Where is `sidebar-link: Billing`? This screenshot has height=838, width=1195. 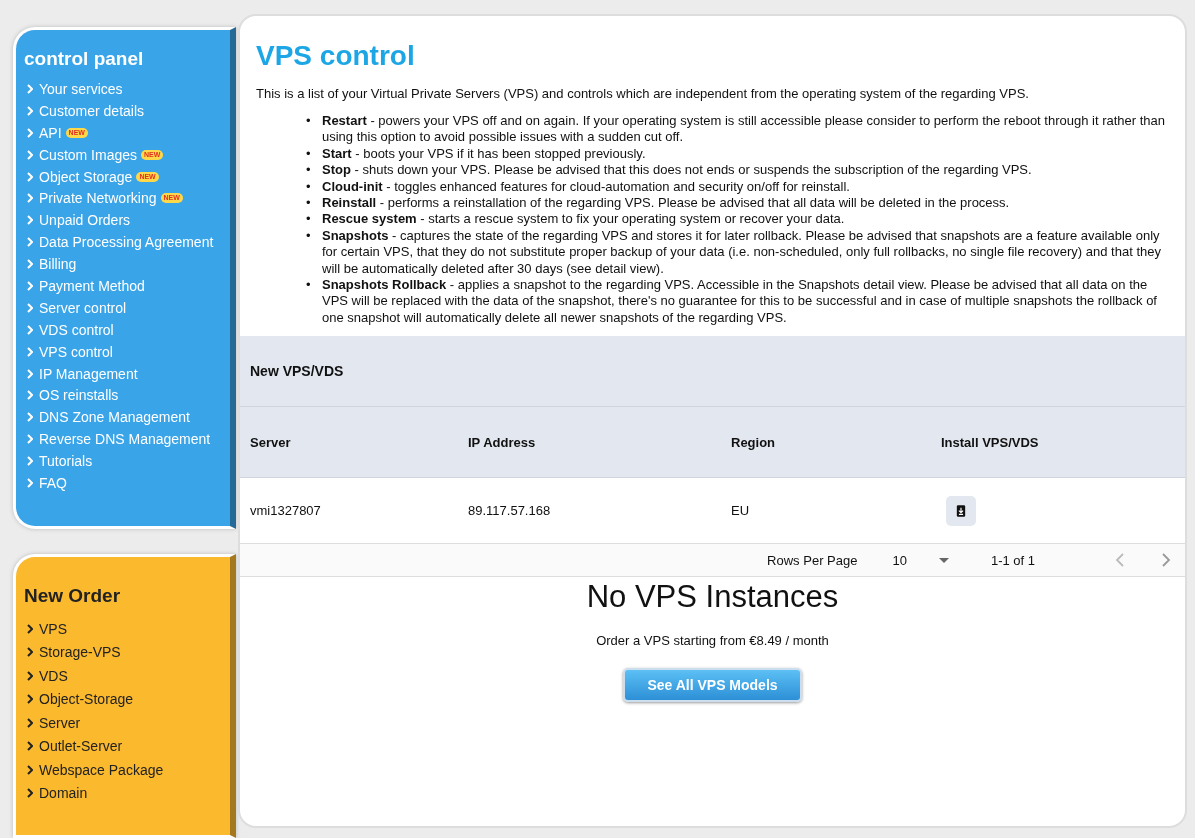
sidebar-link: Billing is located at coordinates (58, 264).